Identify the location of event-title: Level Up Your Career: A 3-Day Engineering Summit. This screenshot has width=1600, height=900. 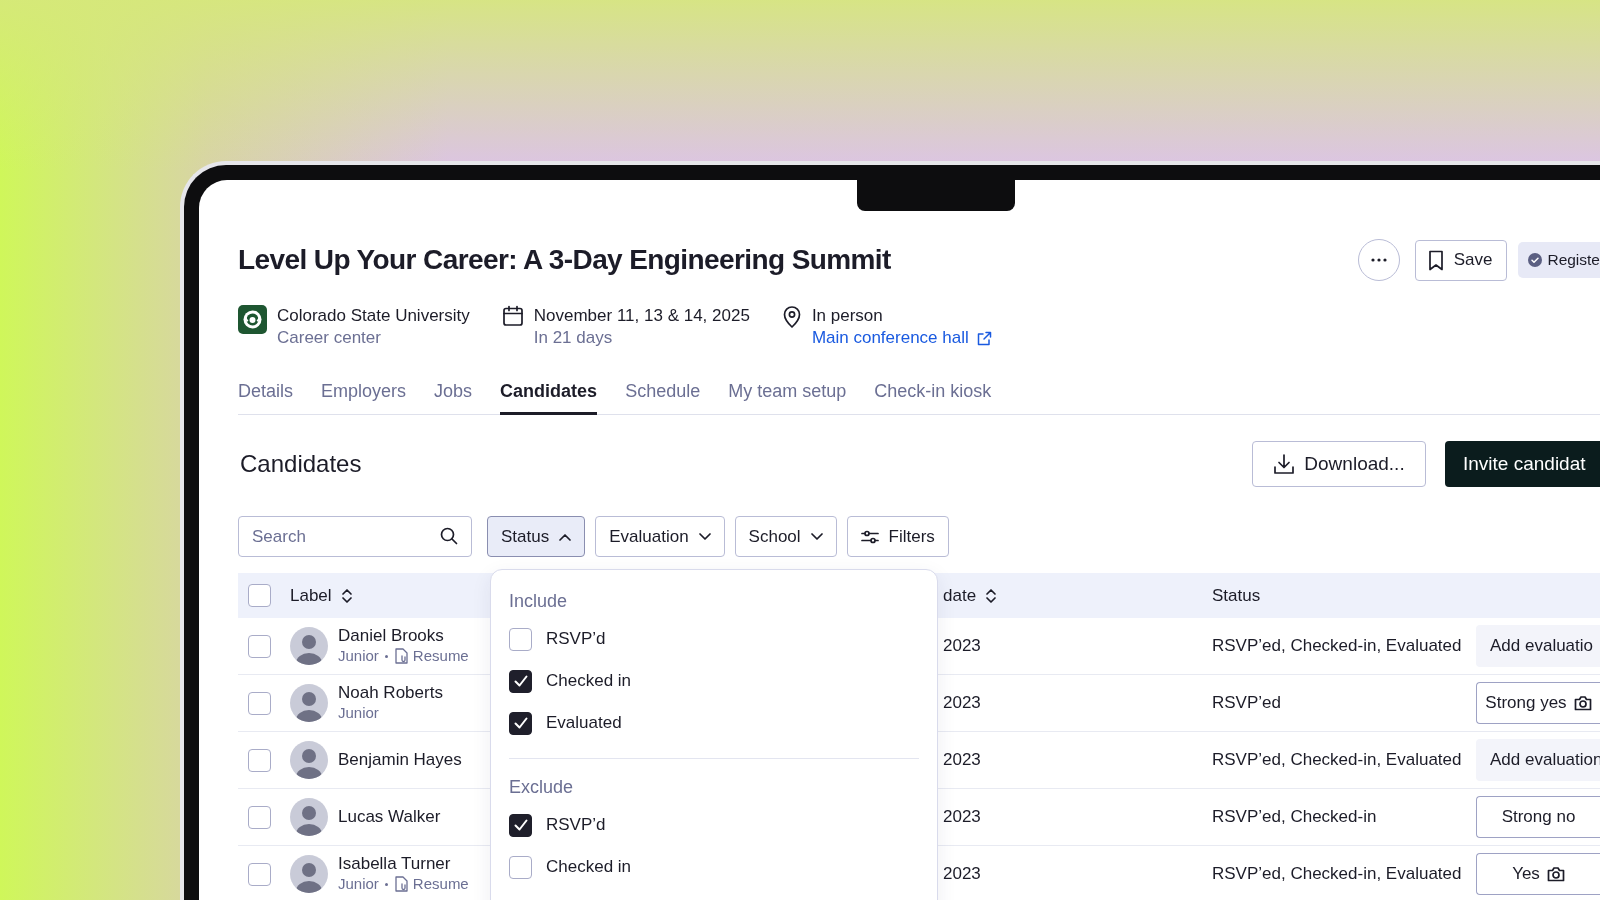
(564, 260).